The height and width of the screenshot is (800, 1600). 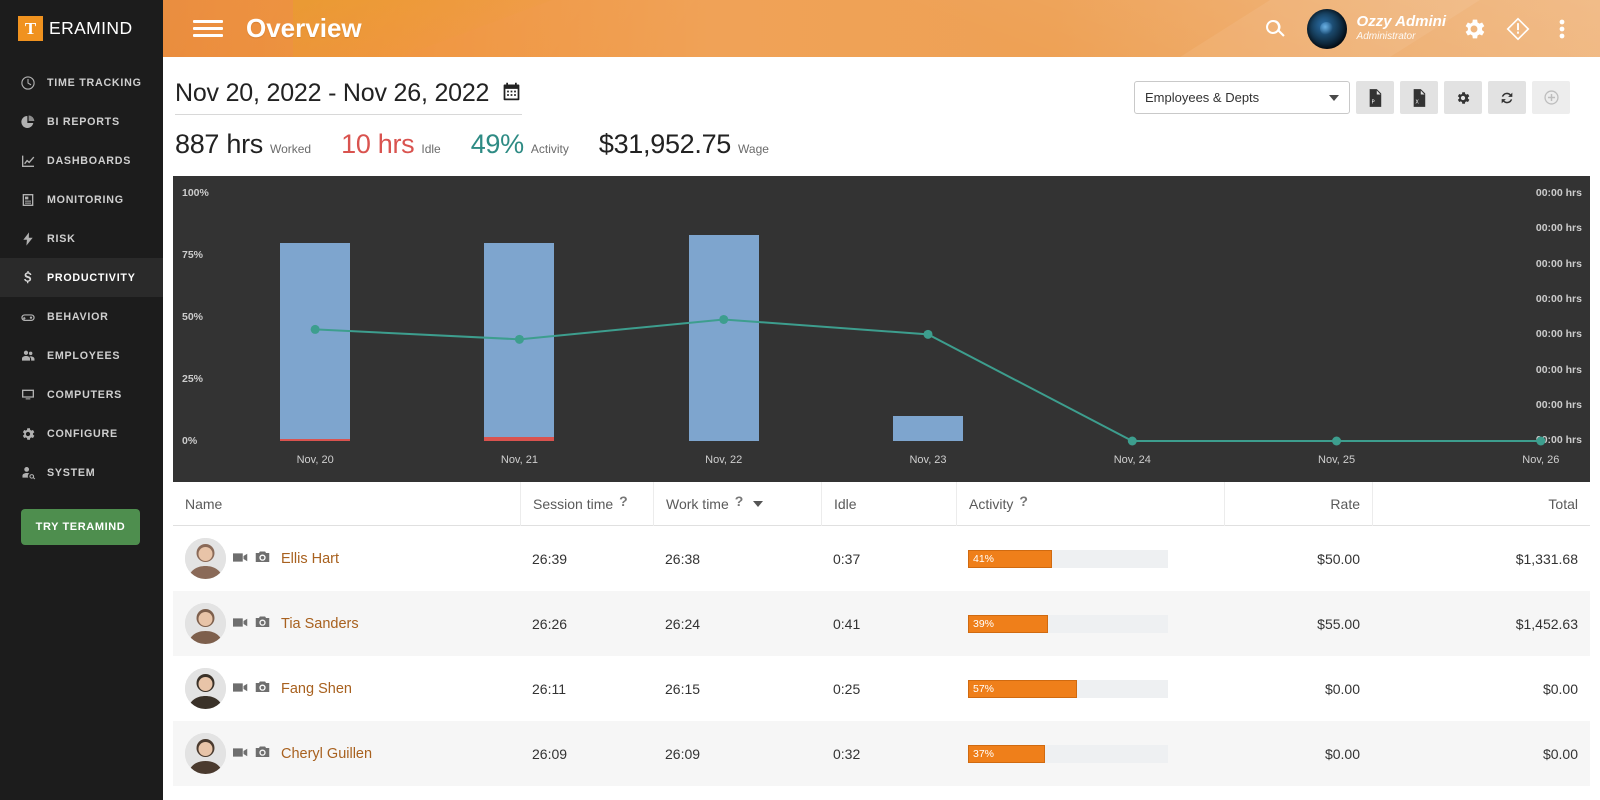 I want to click on column-header-label: Session time, so click(x=573, y=503).